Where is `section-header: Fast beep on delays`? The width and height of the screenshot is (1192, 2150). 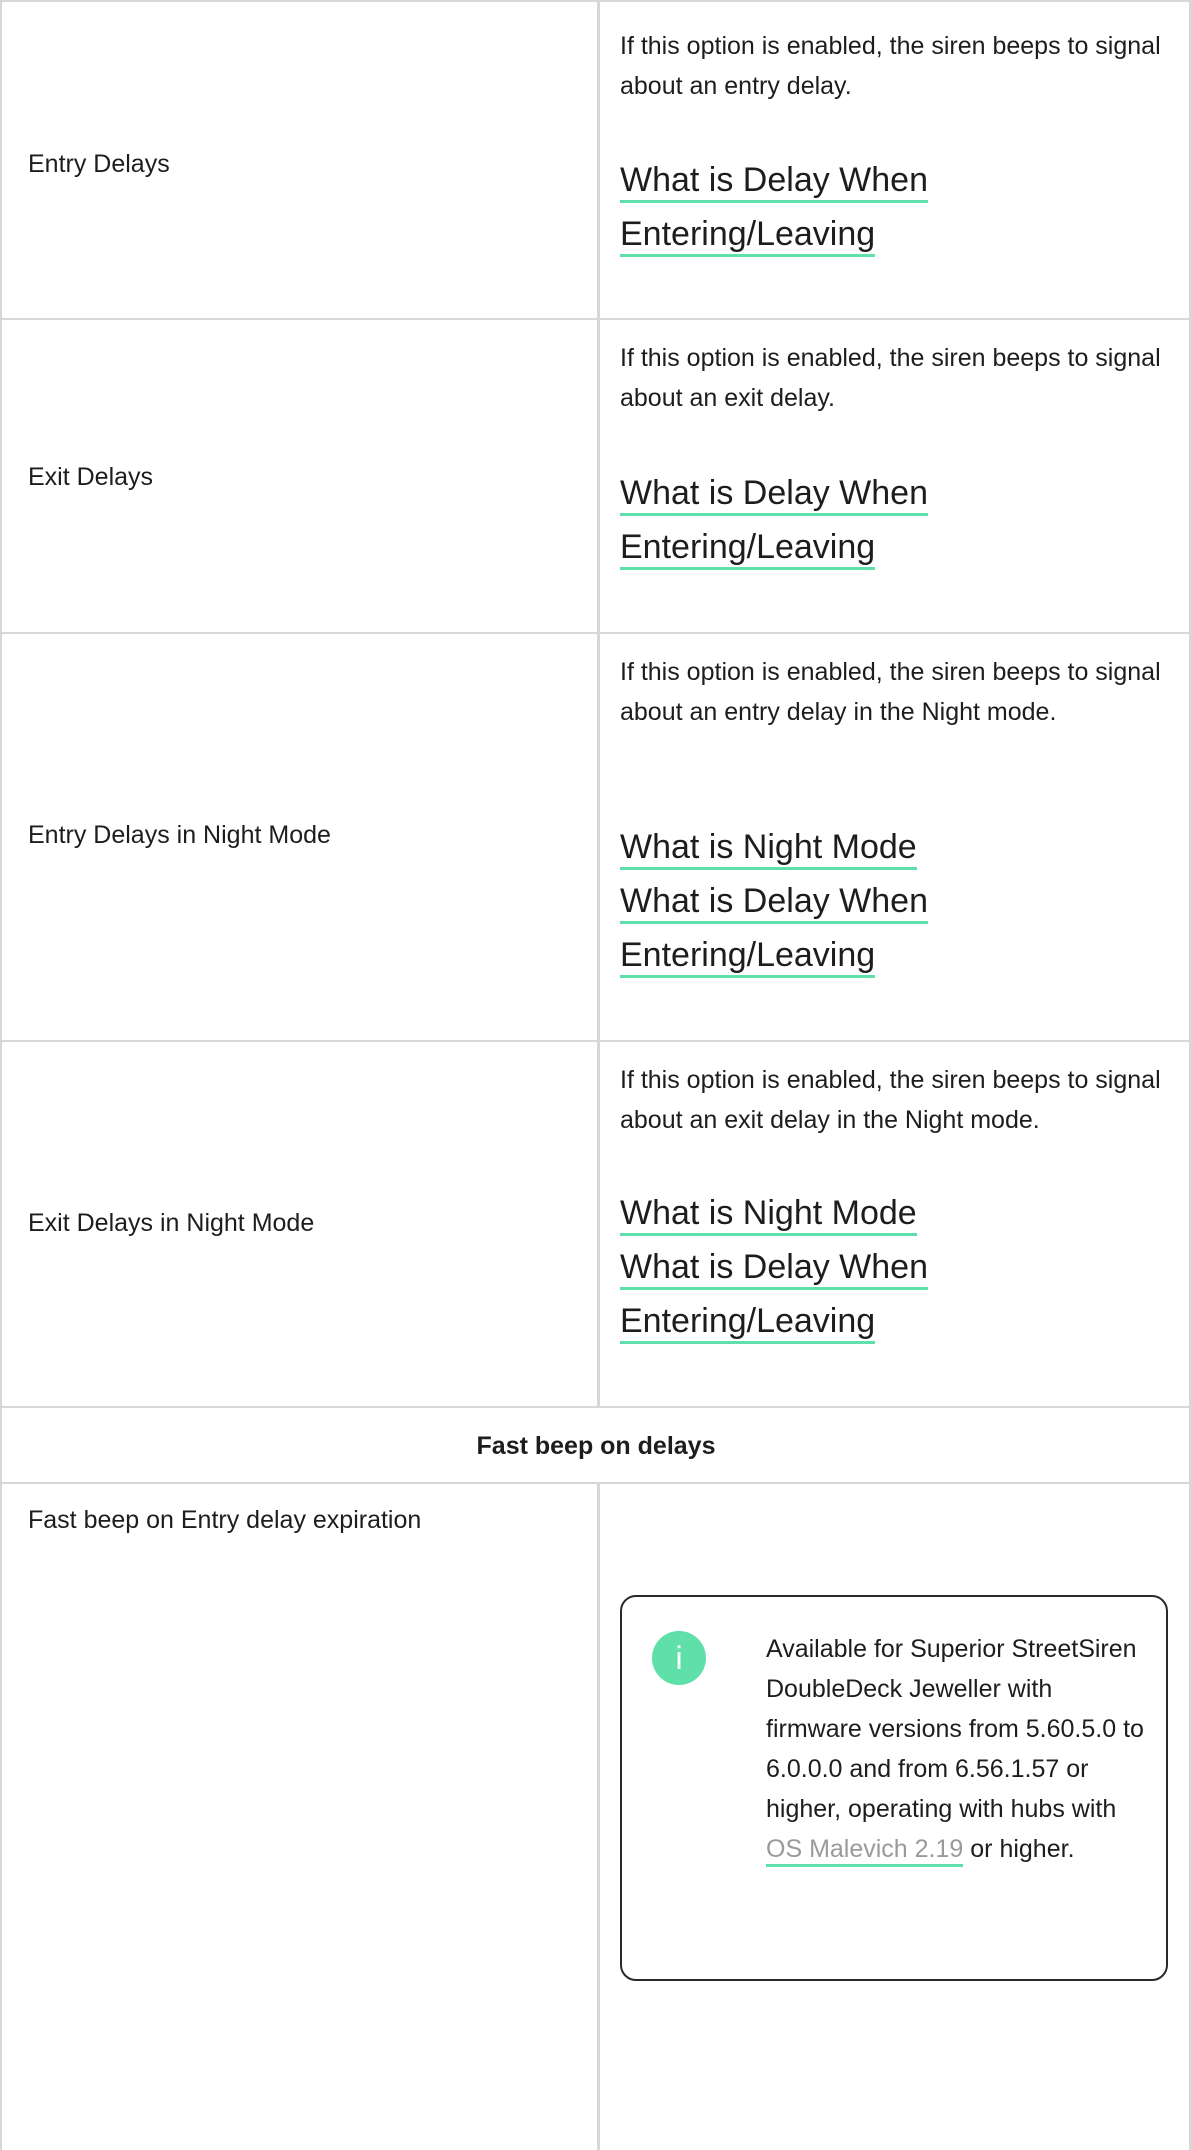
section-header: Fast beep on delays is located at coordinates (596, 1446).